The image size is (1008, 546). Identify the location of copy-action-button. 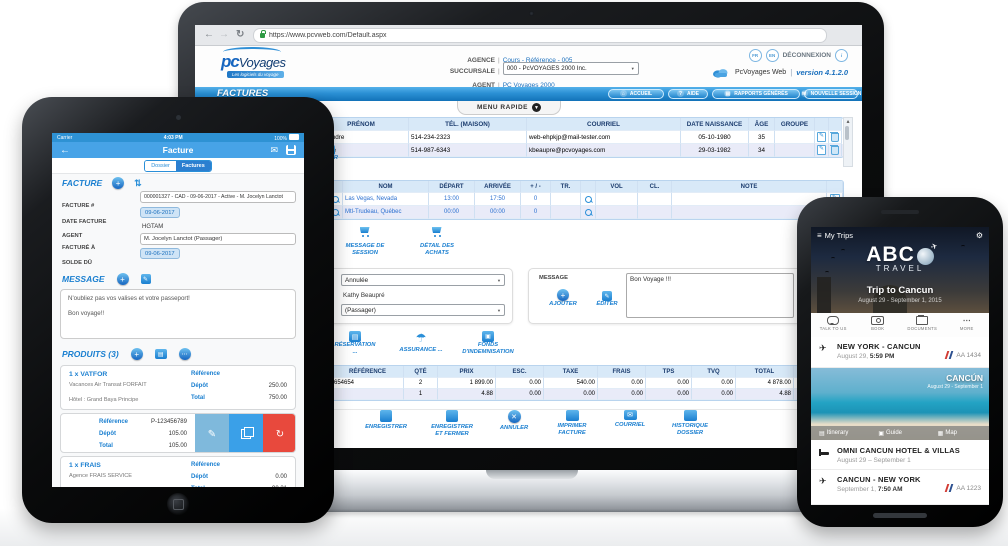
(246, 433).